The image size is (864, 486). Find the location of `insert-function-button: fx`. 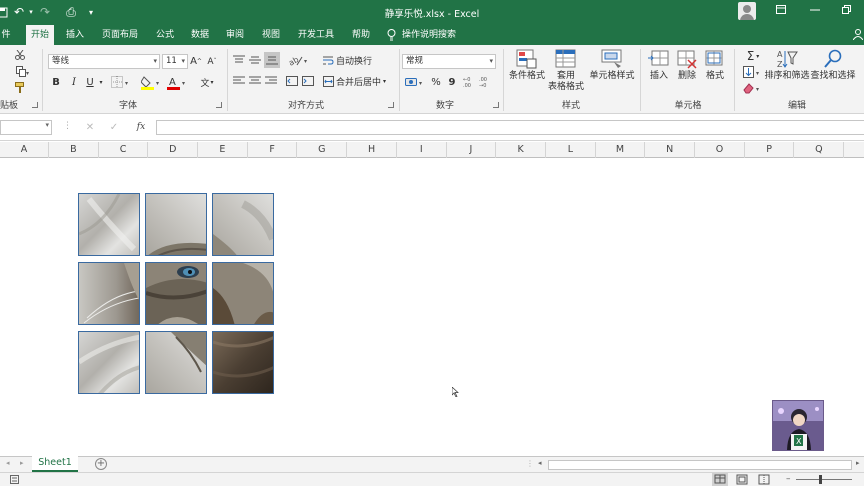

insert-function-button: fx is located at coordinates (141, 127).